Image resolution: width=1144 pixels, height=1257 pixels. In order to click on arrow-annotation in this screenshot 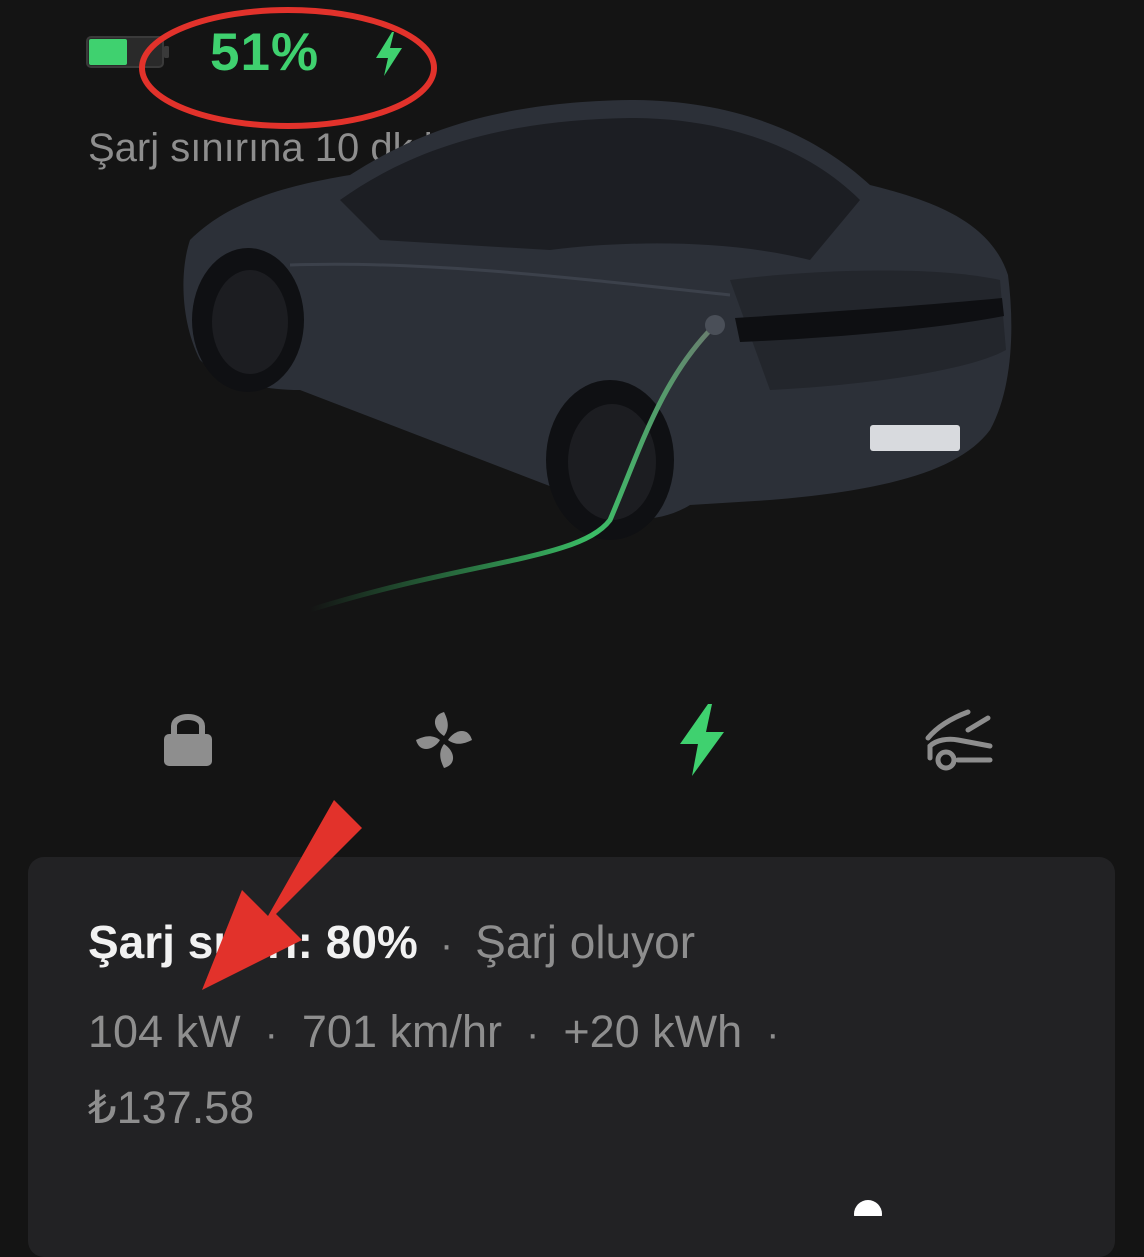, I will do `click(282, 895)`.